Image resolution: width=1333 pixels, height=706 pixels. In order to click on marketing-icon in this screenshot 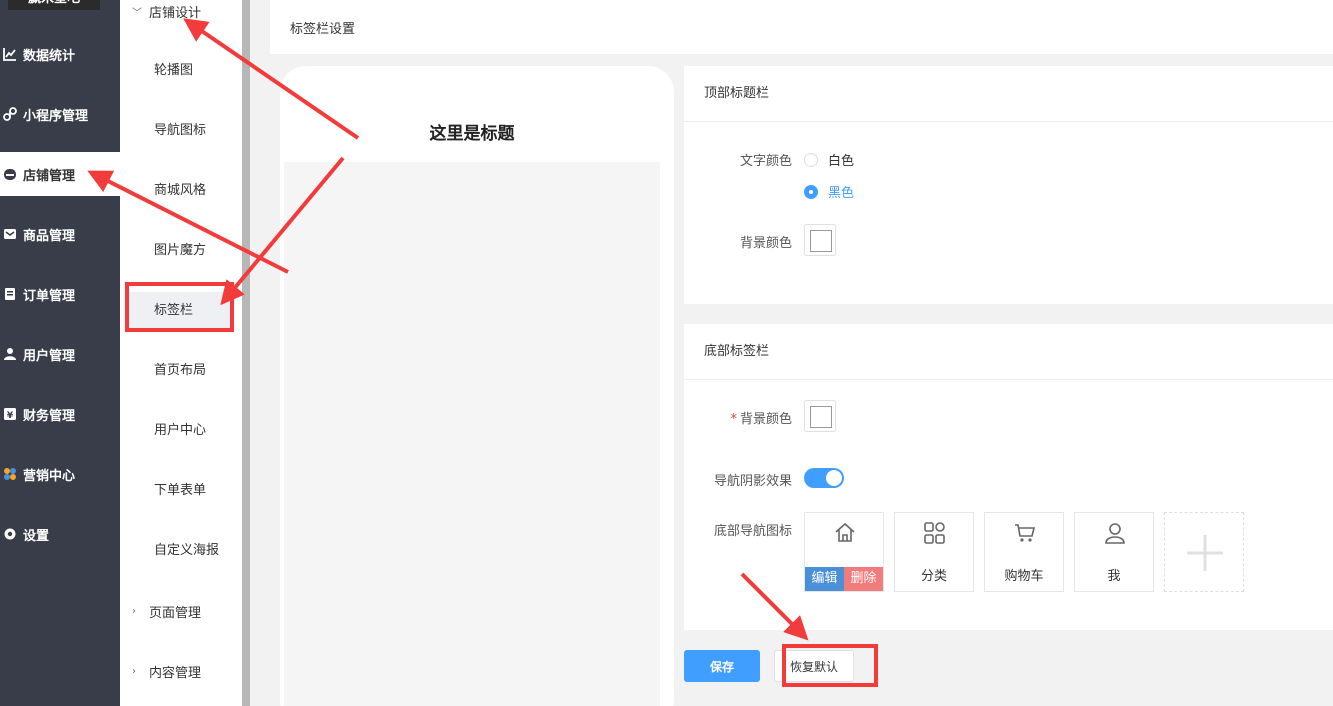, I will do `click(10, 474)`.